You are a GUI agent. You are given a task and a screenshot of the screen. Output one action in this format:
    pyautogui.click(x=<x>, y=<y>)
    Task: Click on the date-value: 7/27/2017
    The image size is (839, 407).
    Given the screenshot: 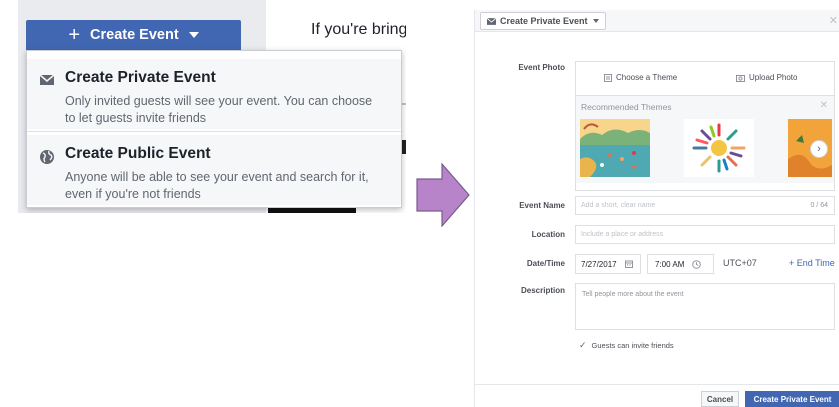 What is the action you would take?
    pyautogui.click(x=599, y=264)
    